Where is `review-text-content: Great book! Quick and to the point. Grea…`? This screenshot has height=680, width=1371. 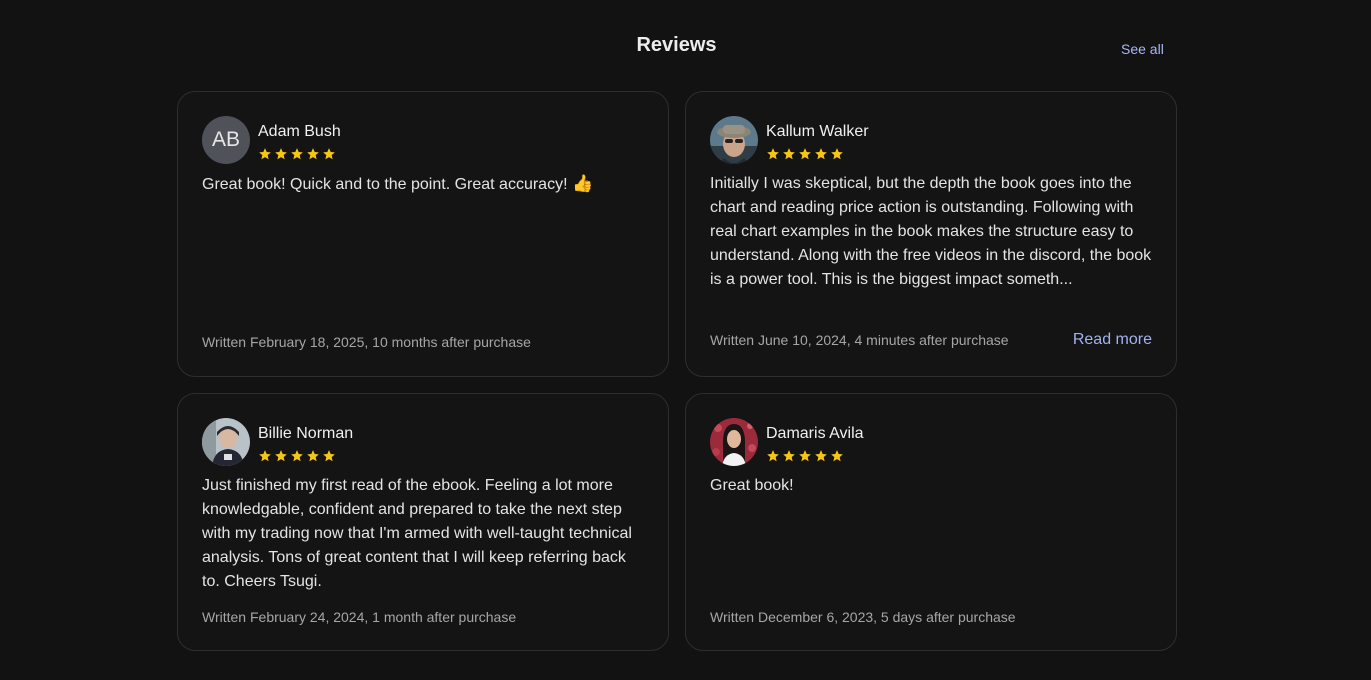 review-text-content: Great book! Quick and to the point. Grea… is located at coordinates (385, 184).